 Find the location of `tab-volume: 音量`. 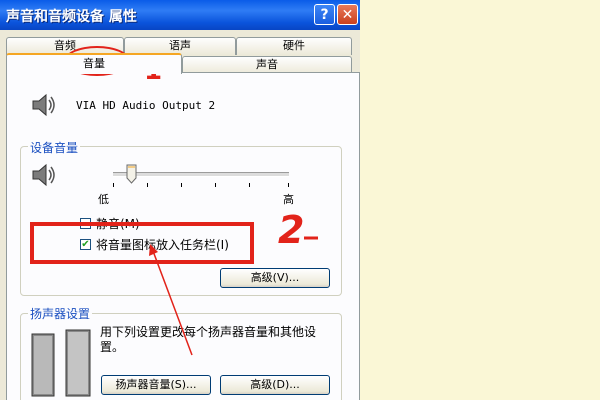

tab-volume: 音量 is located at coordinates (94, 63).